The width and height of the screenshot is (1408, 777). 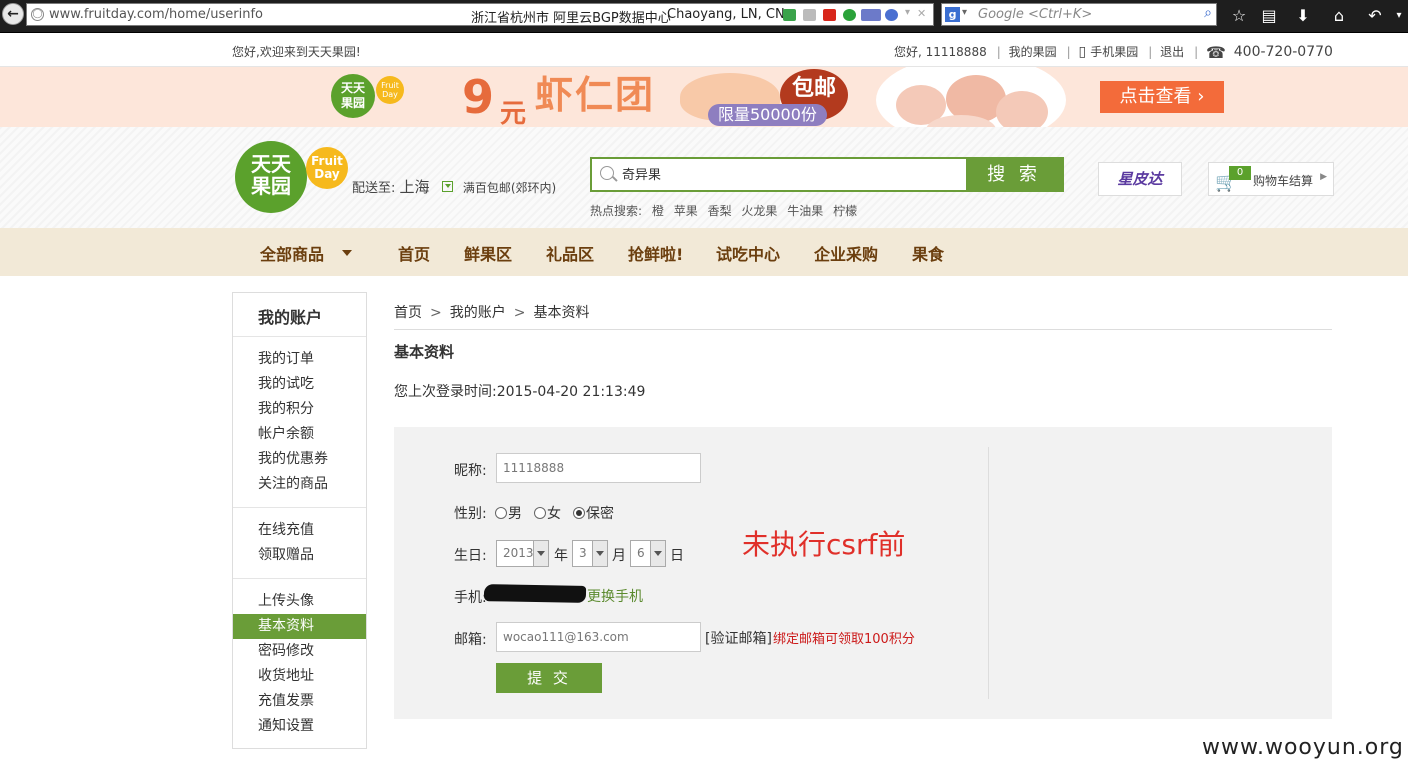 I want to click on radio-secret, so click(x=579, y=513).